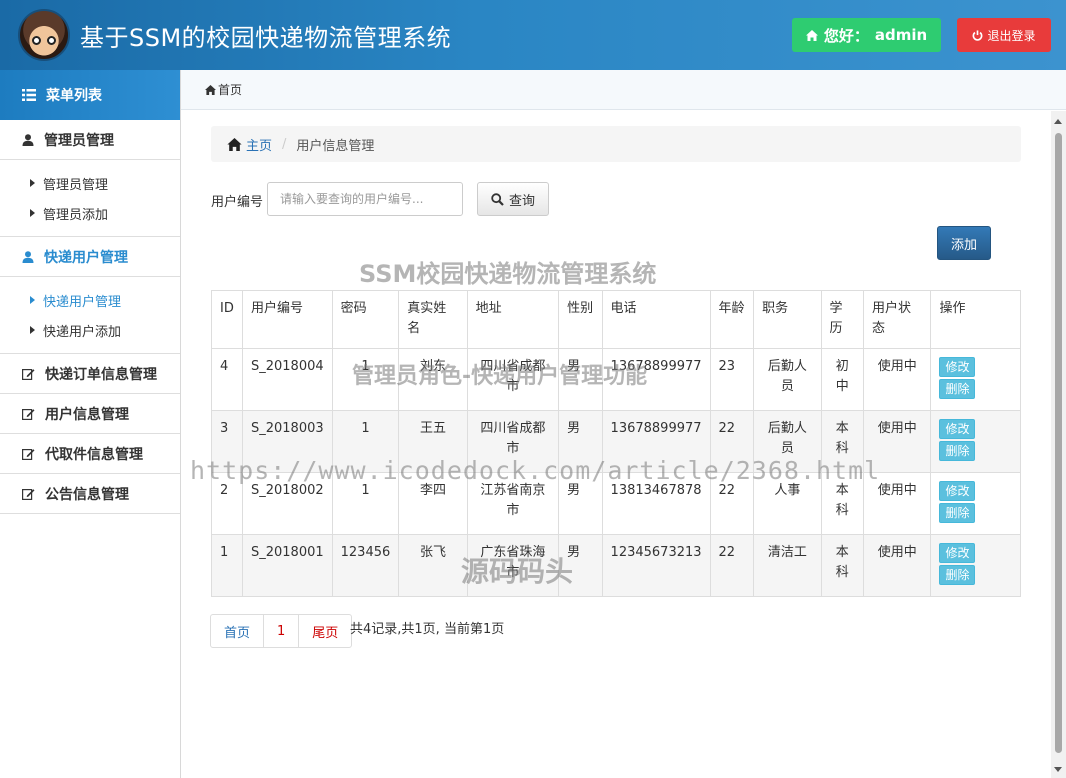 The width and height of the screenshot is (1066, 778). I want to click on search-input, so click(365, 199).